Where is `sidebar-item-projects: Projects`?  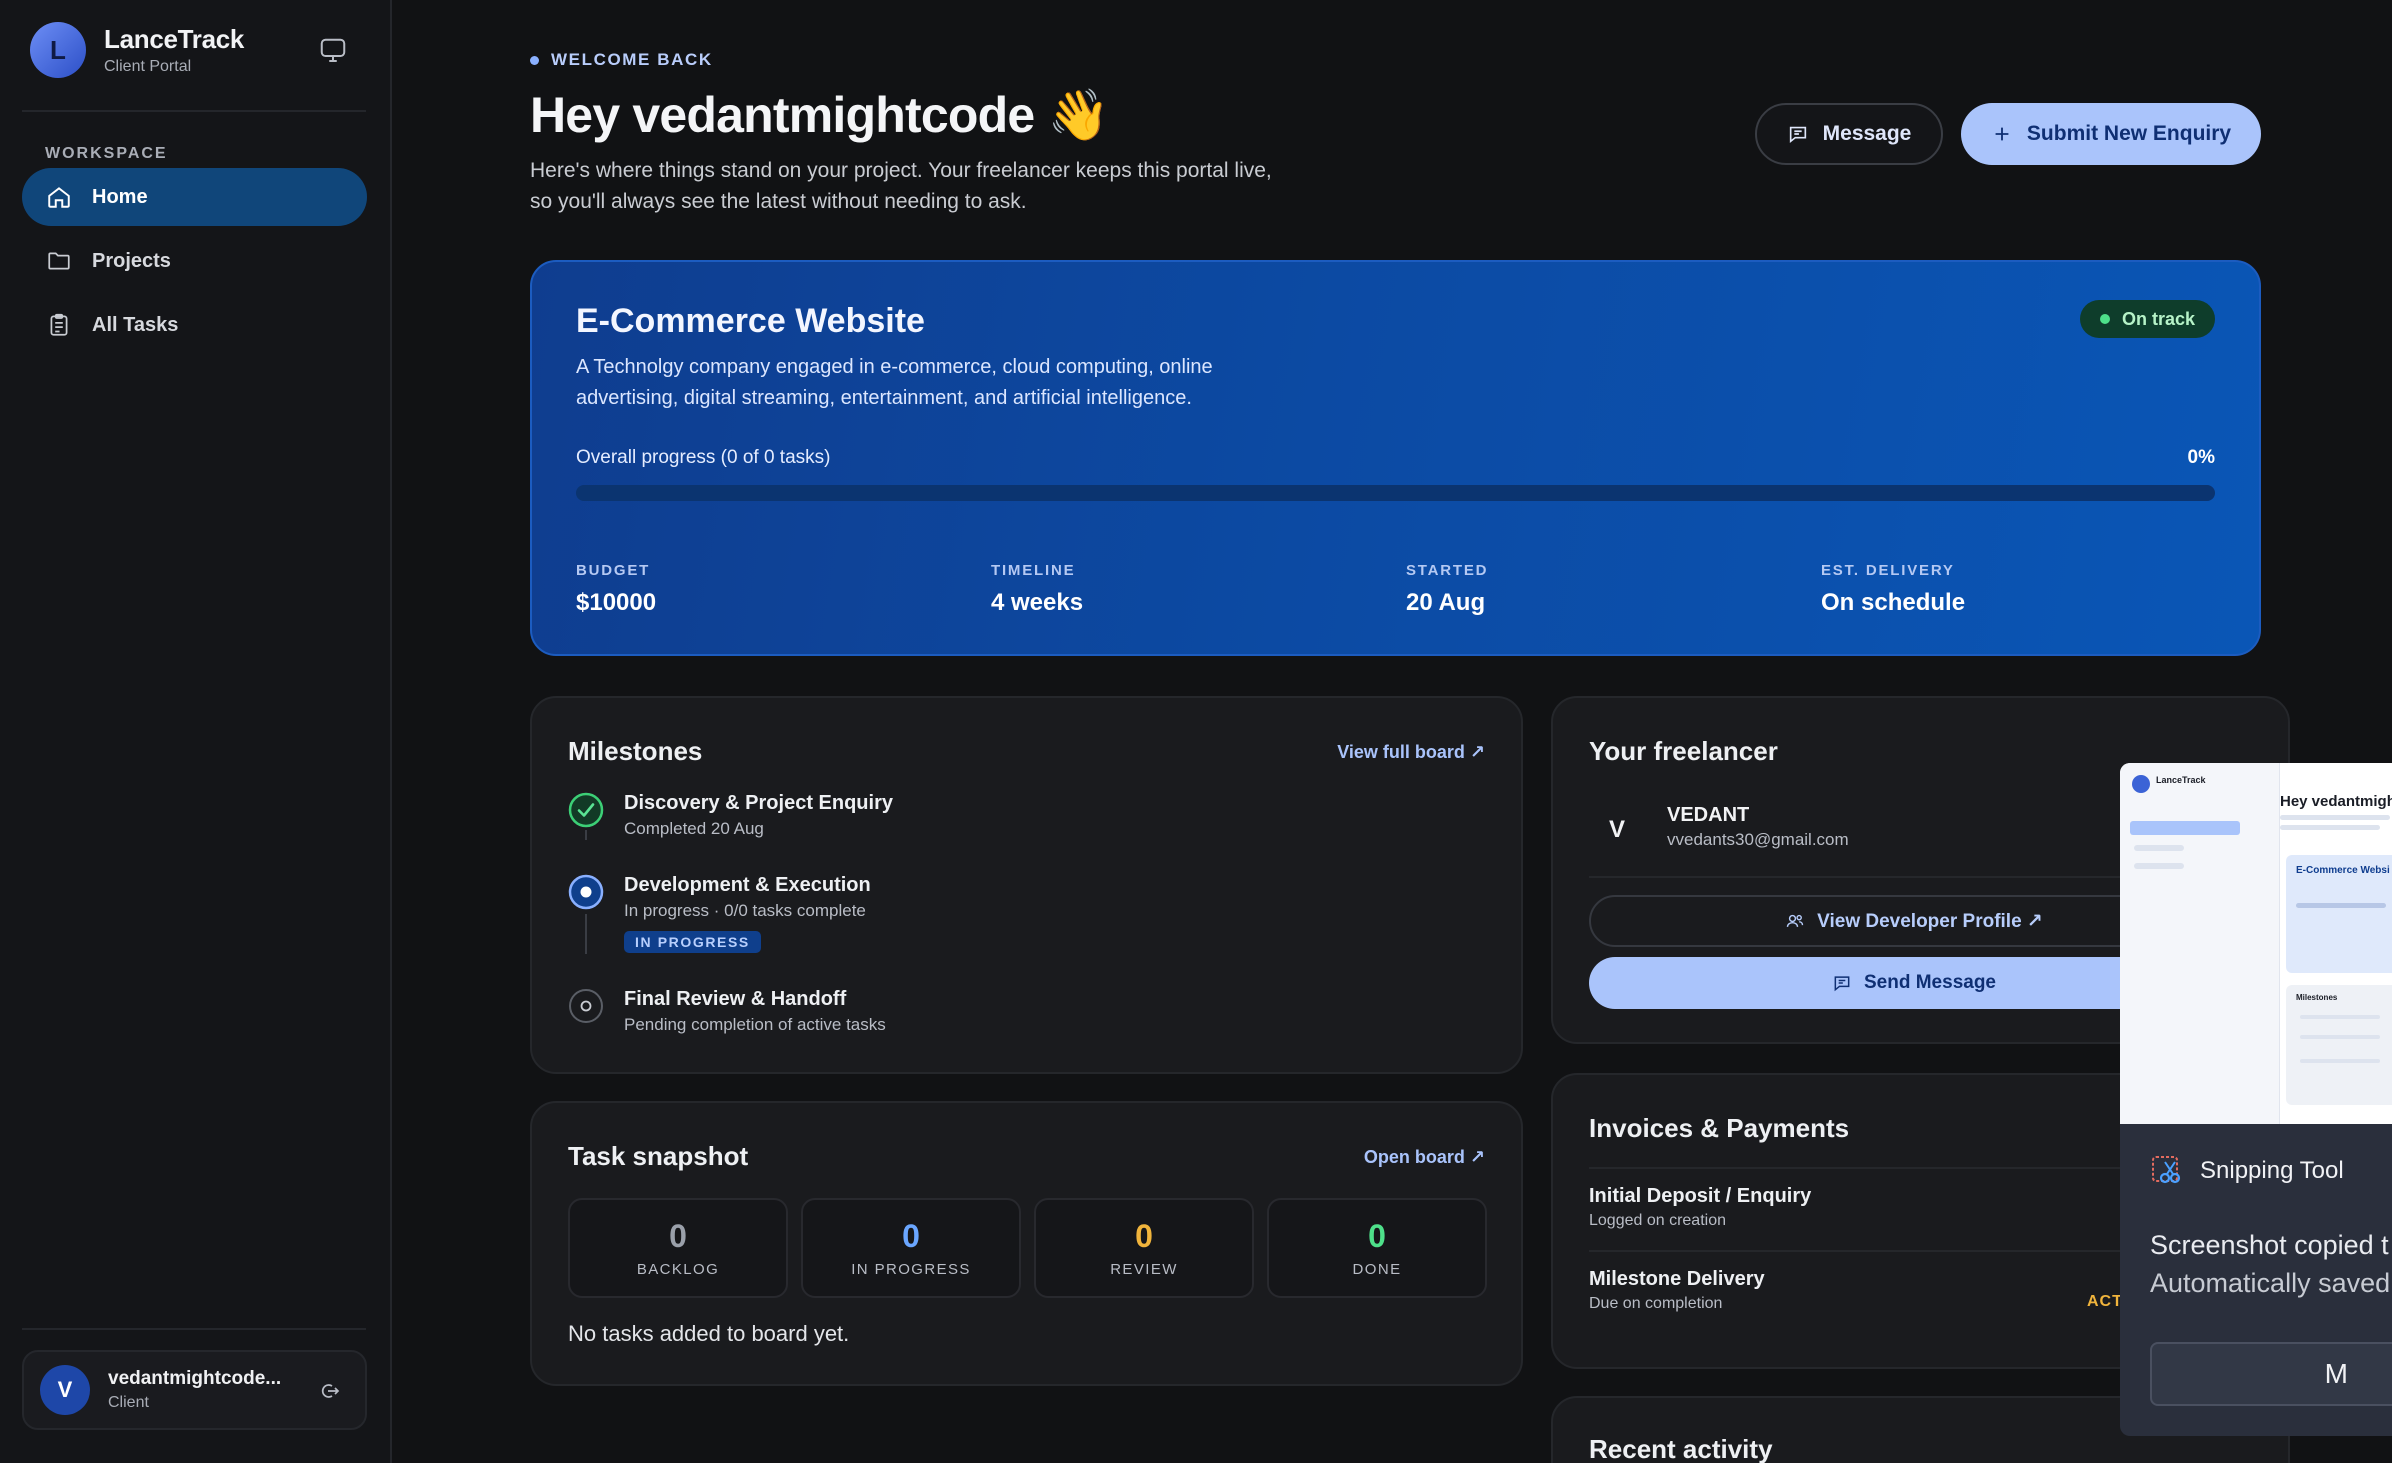 sidebar-item-projects: Projects is located at coordinates (194, 261).